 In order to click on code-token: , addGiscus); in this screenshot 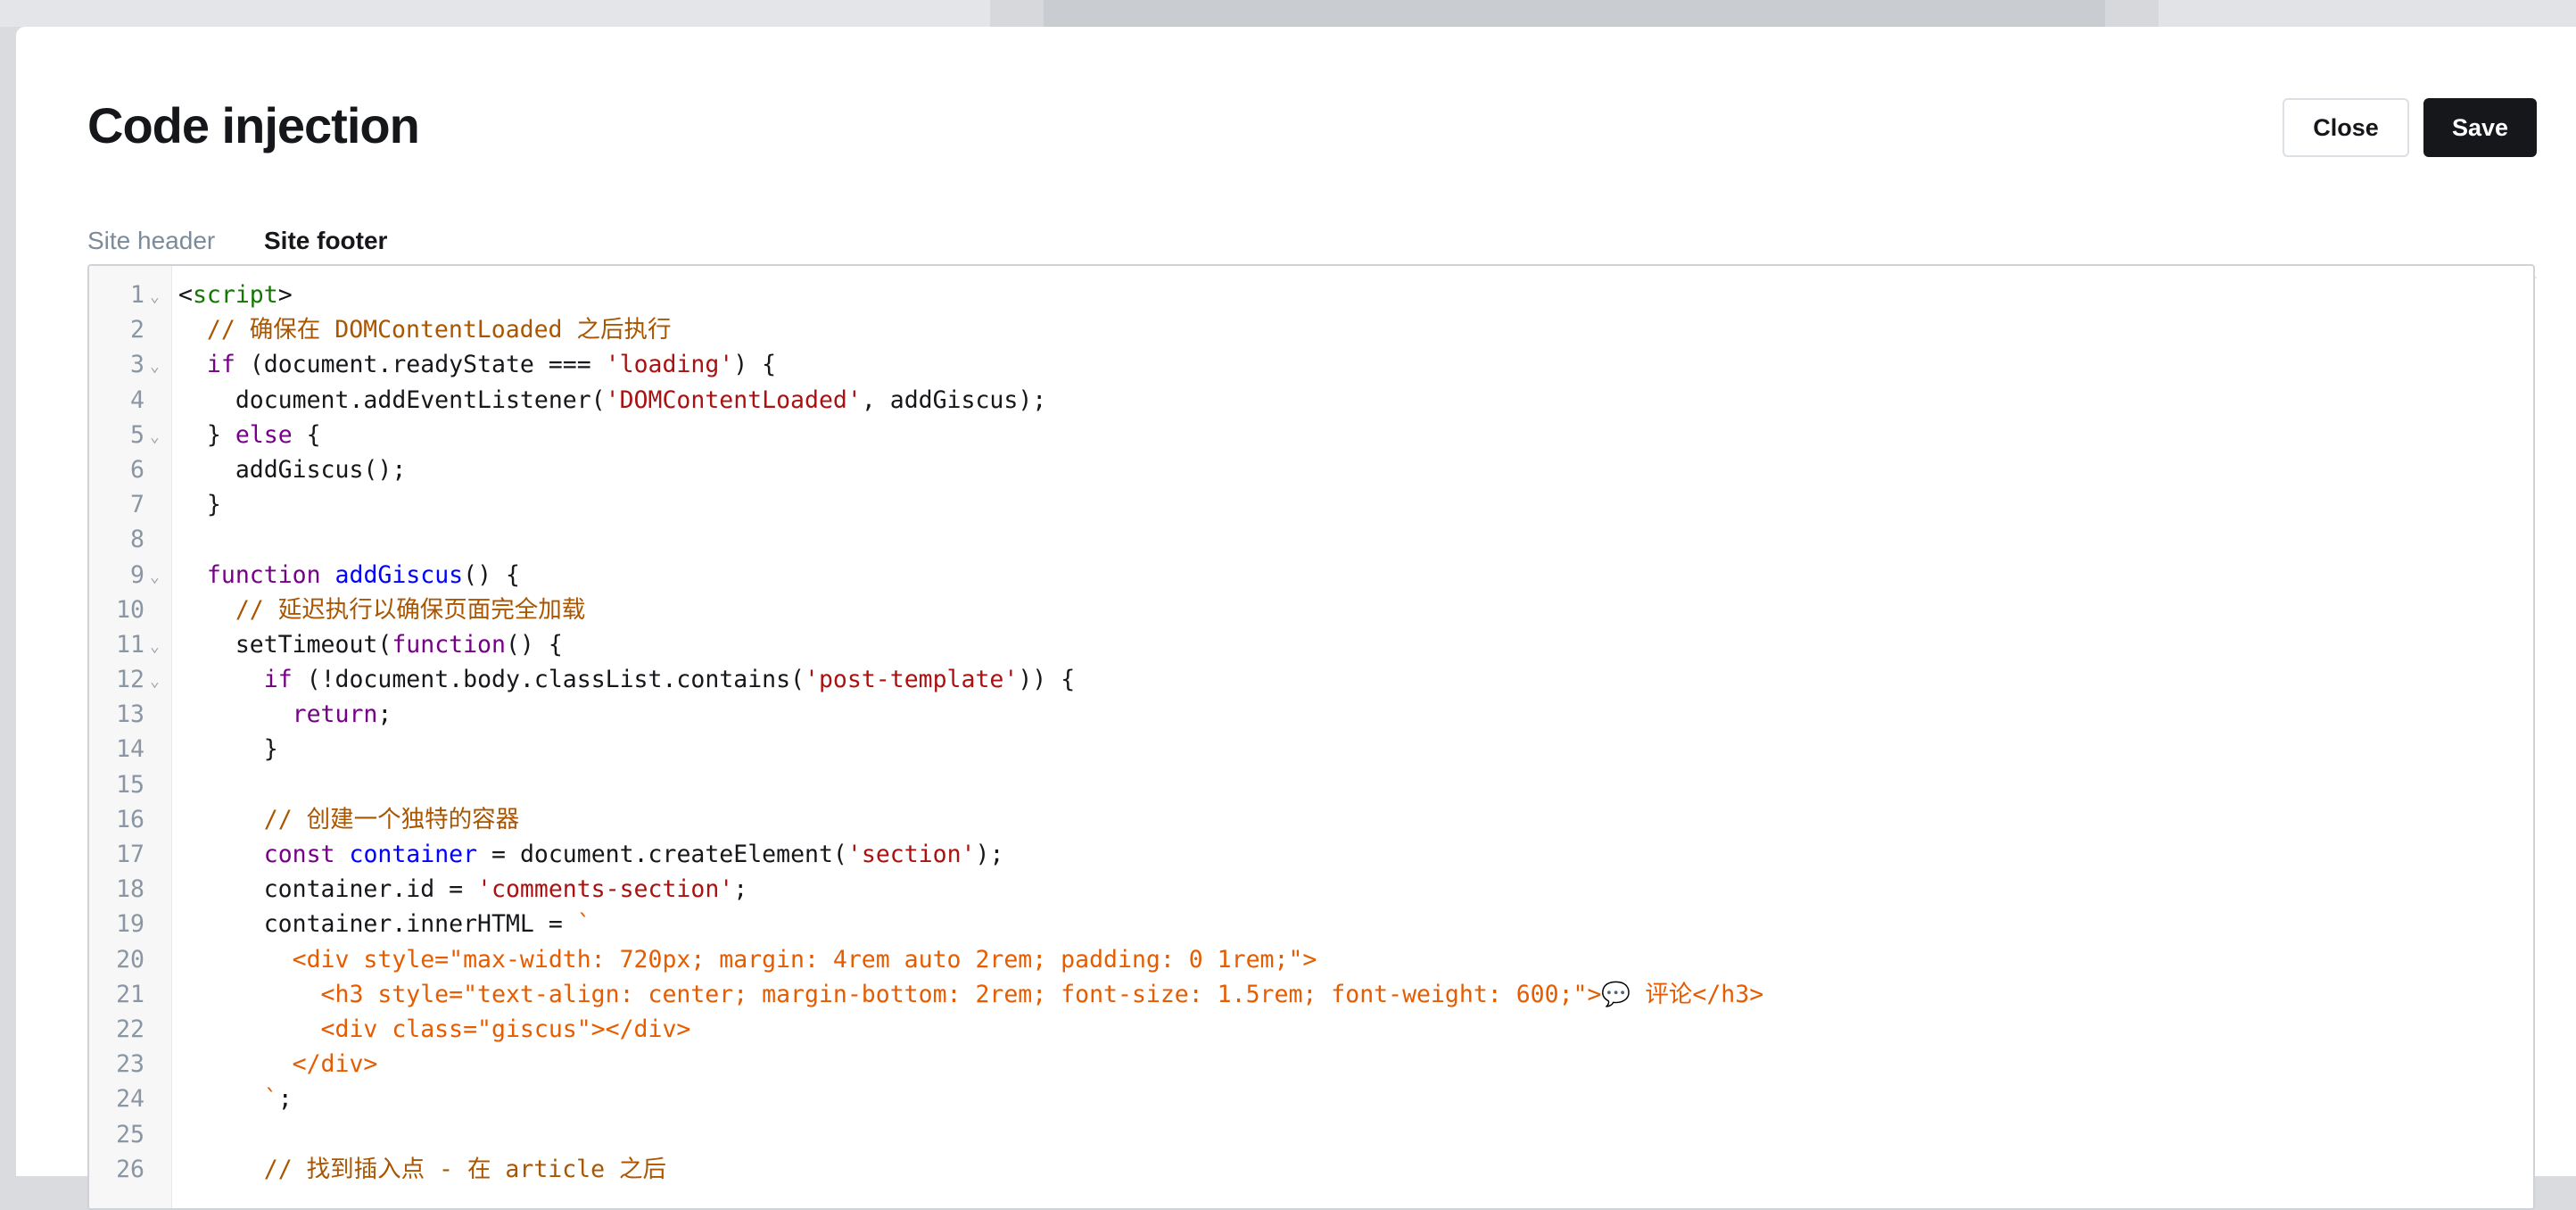, I will do `click(954, 399)`.